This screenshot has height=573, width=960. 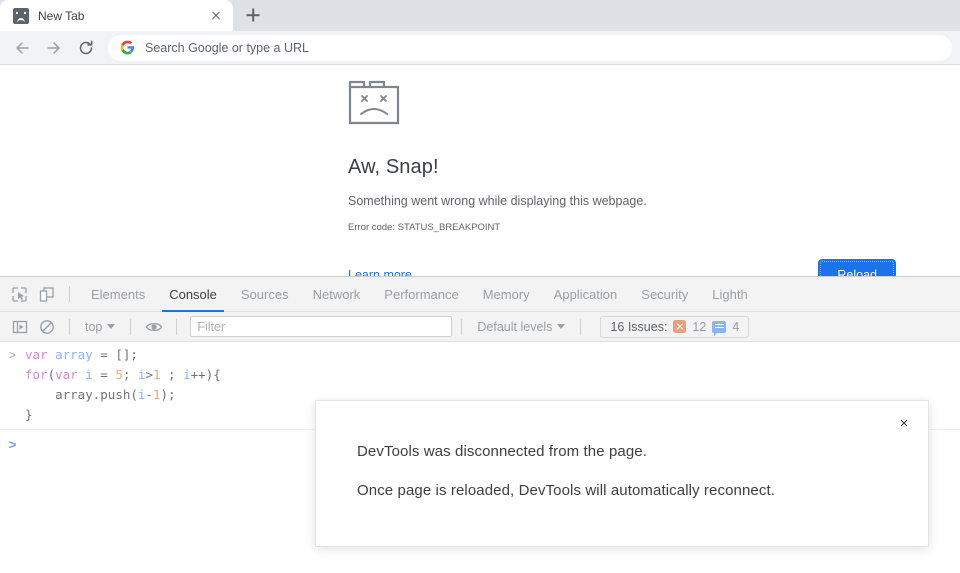 I want to click on dialog-line-1: DevTools was disconnected from the page., so click(x=502, y=451).